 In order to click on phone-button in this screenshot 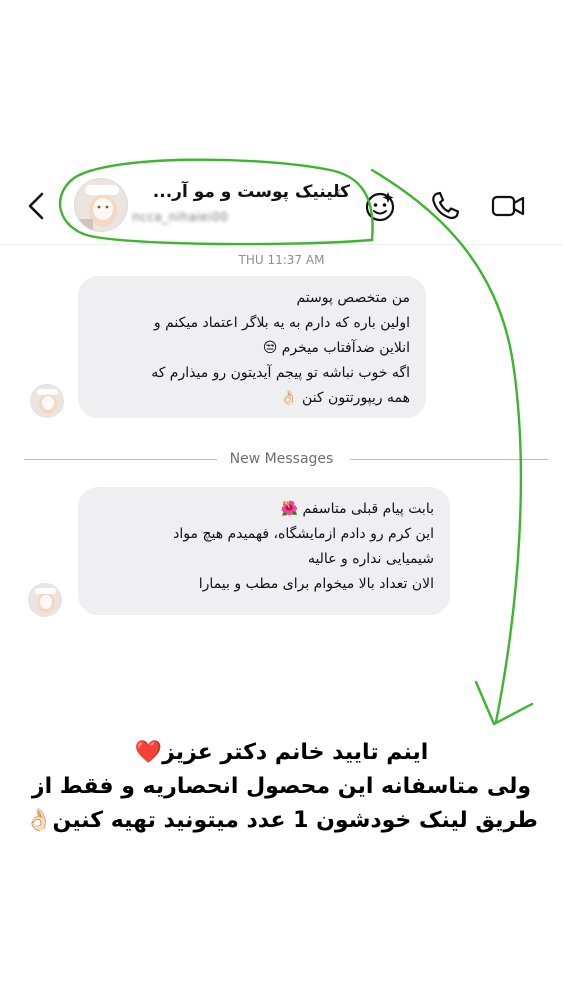, I will do `click(445, 206)`.